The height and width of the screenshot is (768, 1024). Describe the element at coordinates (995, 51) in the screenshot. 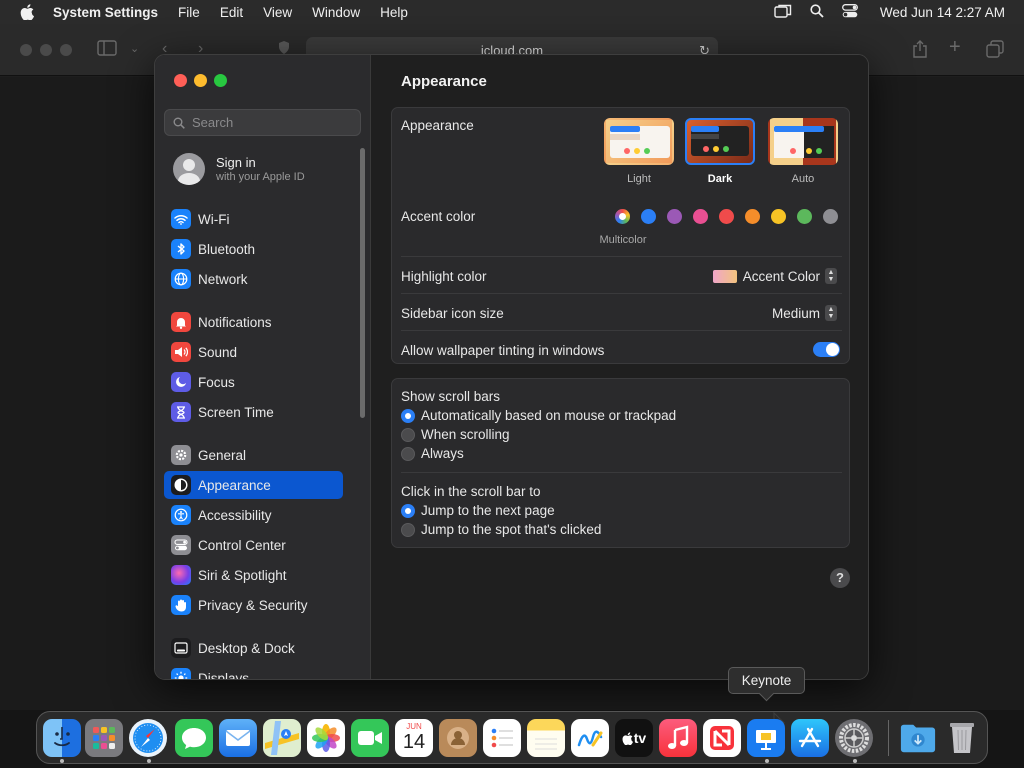

I see `tab-overview-icon` at that location.